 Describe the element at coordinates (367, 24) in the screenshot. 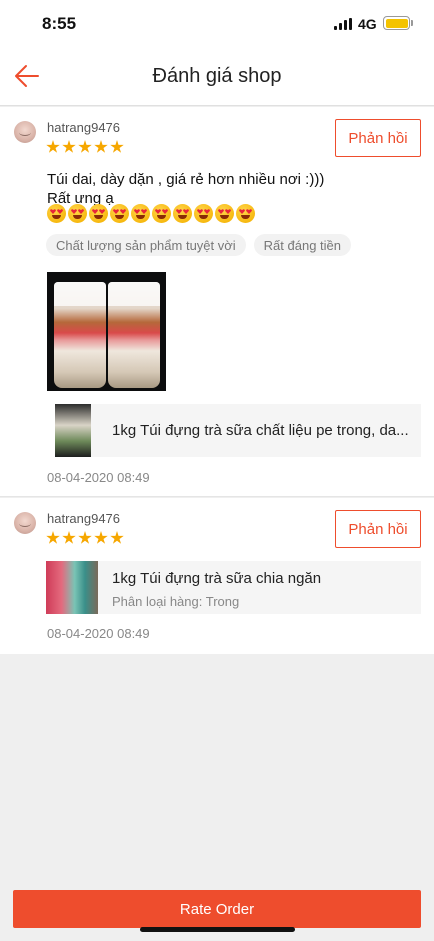

I see `network-type: 4G` at that location.